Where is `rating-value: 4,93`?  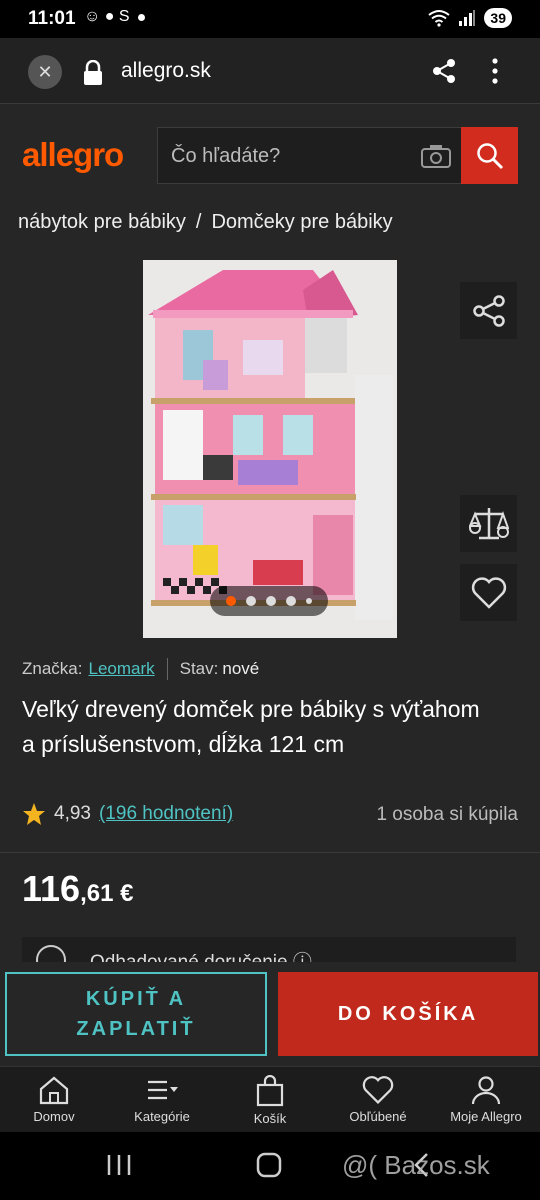 rating-value: 4,93 is located at coordinates (72, 813).